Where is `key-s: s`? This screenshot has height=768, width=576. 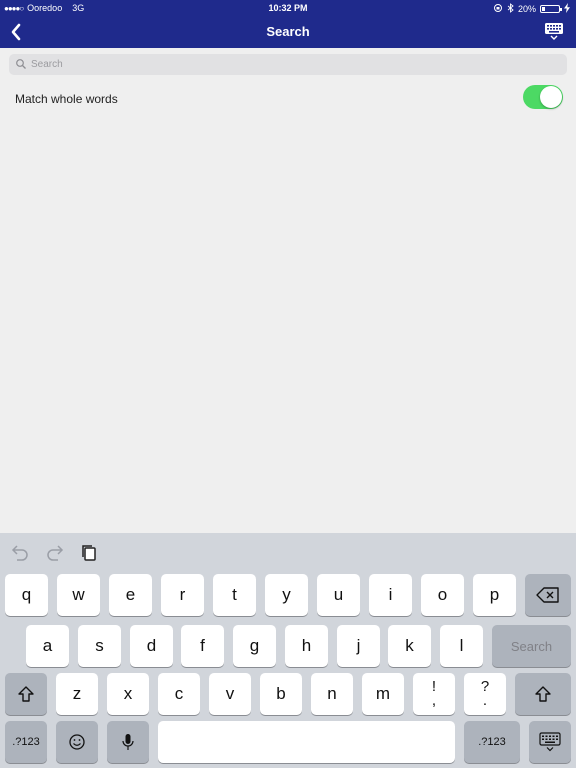
key-s: s is located at coordinates (99, 646).